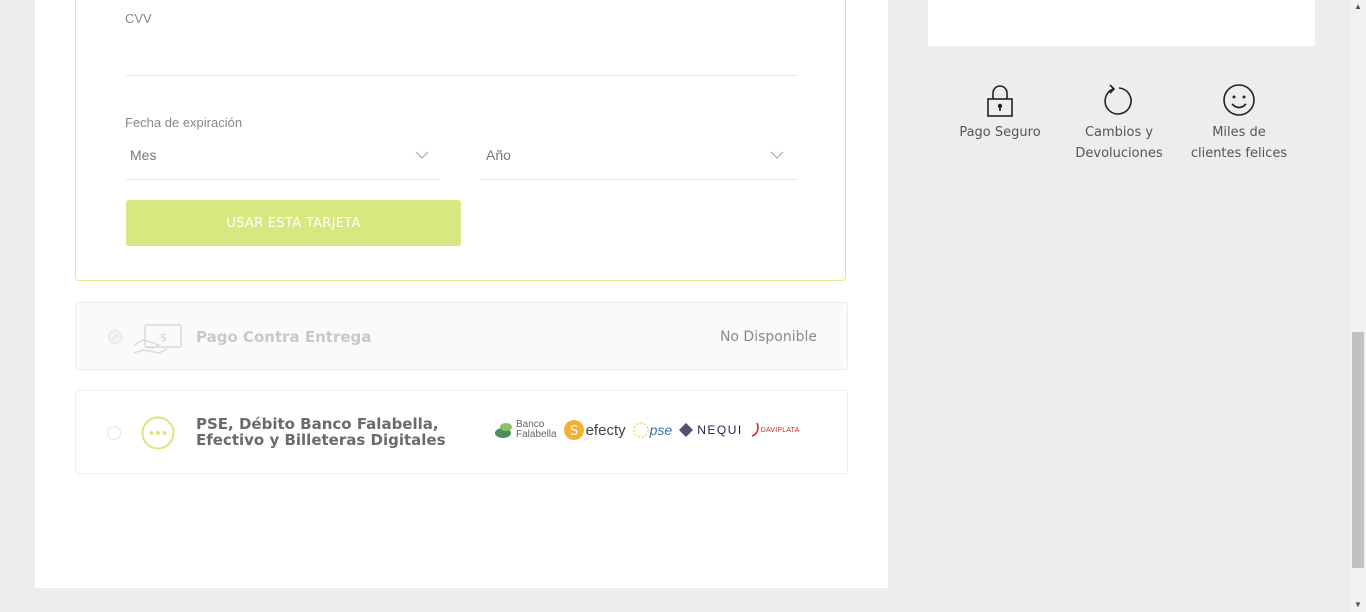 The height and width of the screenshot is (612, 1366). I want to click on expiry-label: Fecha de expiración, so click(184, 122).